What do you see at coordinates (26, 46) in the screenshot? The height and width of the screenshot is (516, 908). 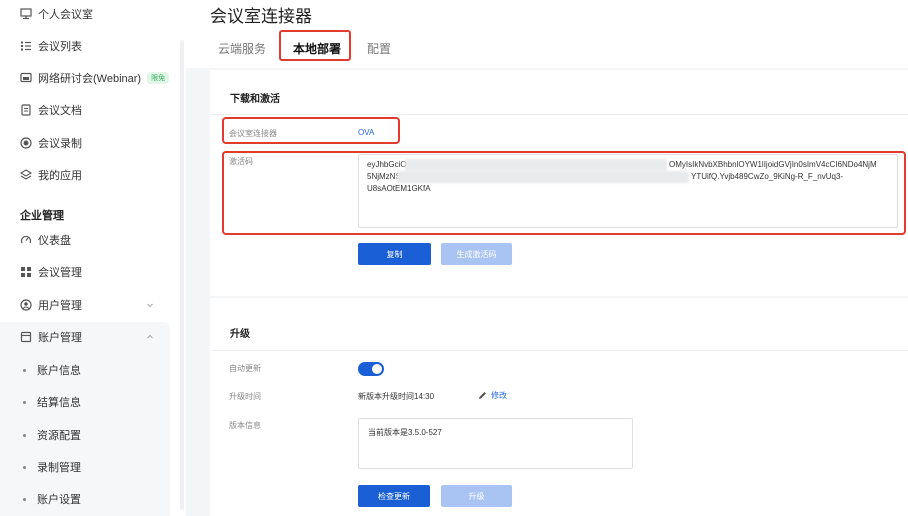 I see `list-icon` at bounding box center [26, 46].